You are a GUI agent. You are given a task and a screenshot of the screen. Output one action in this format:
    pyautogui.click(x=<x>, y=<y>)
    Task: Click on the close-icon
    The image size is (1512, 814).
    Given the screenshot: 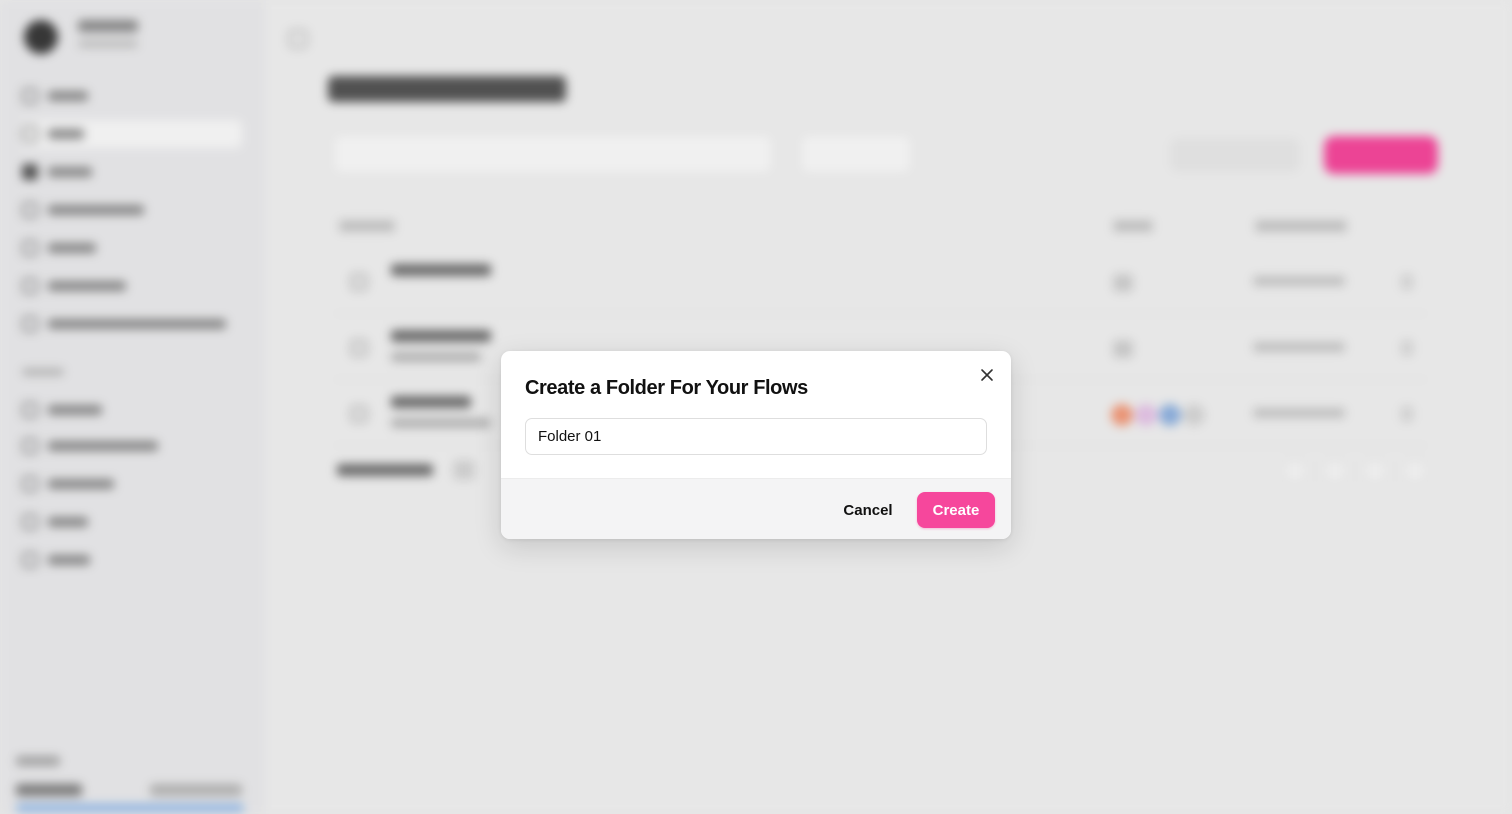 What is the action you would take?
    pyautogui.click(x=987, y=375)
    